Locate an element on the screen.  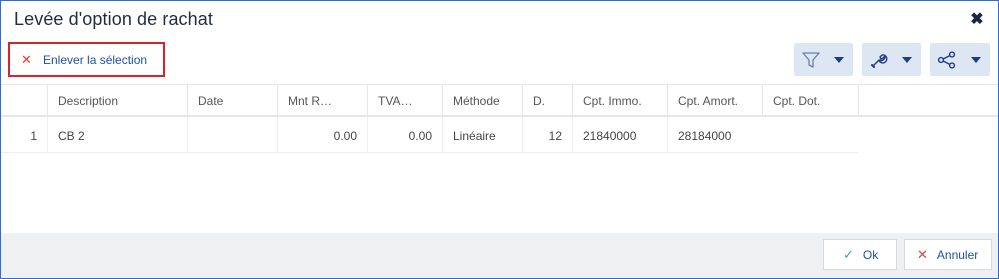
title-bar: Levée d'option de rachat ✖ is located at coordinates (499, 20).